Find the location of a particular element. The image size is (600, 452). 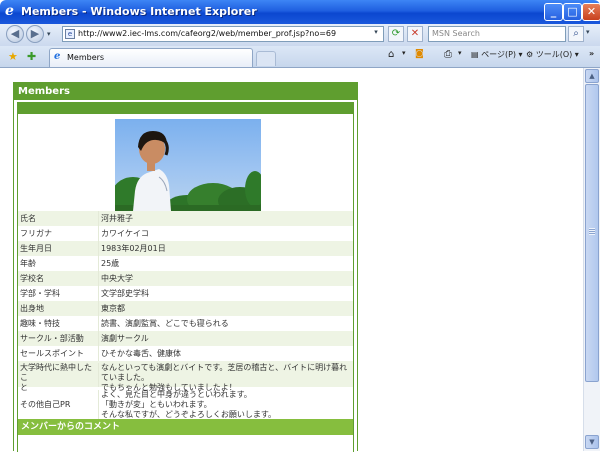

row-value: 河井雅子 is located at coordinates (225, 218).